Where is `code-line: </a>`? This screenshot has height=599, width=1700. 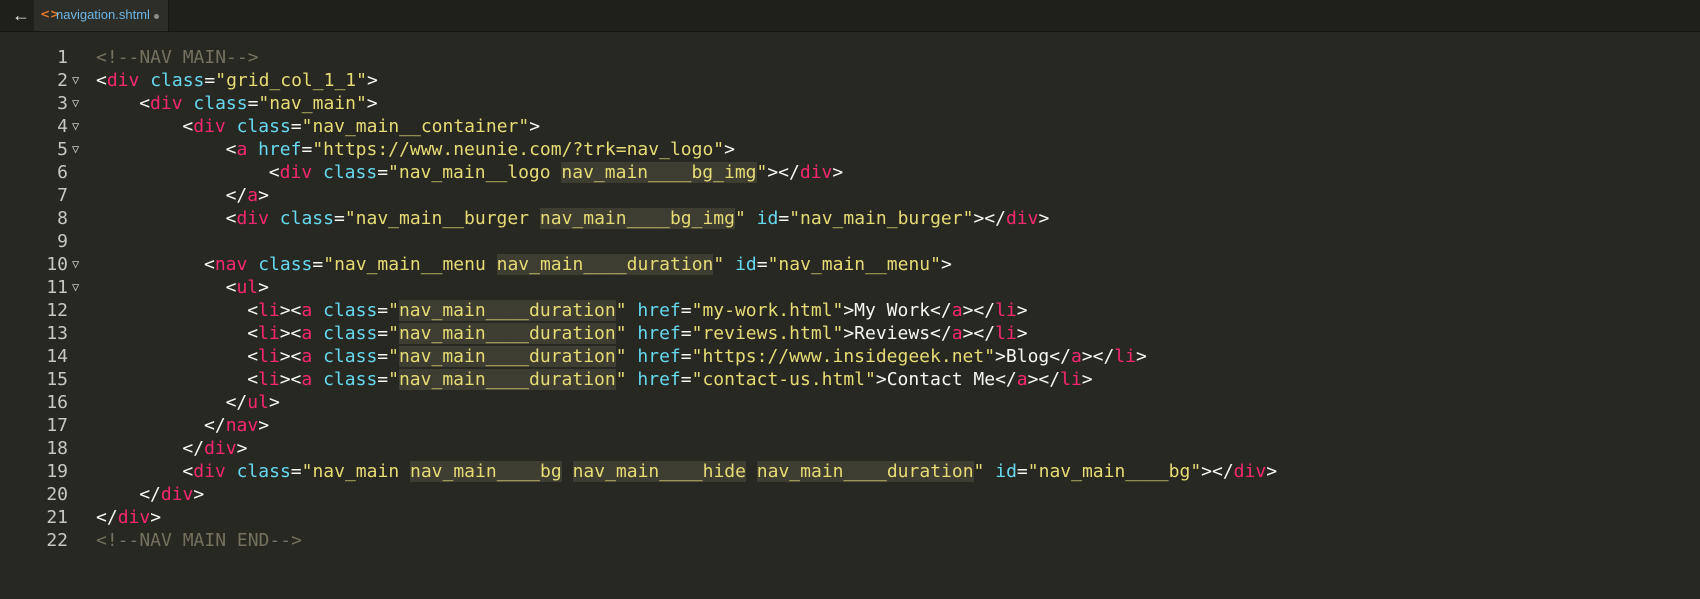 code-line: </a> is located at coordinates (247, 195).